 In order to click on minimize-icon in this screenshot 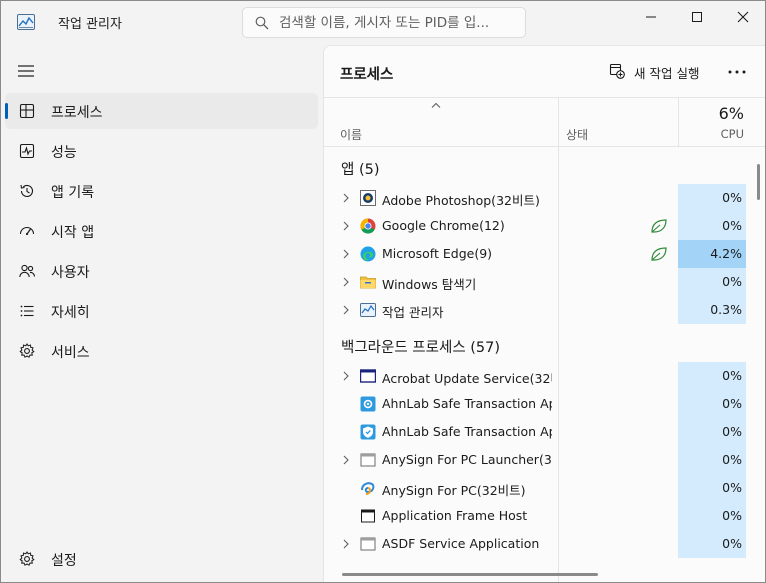, I will do `click(651, 17)`.